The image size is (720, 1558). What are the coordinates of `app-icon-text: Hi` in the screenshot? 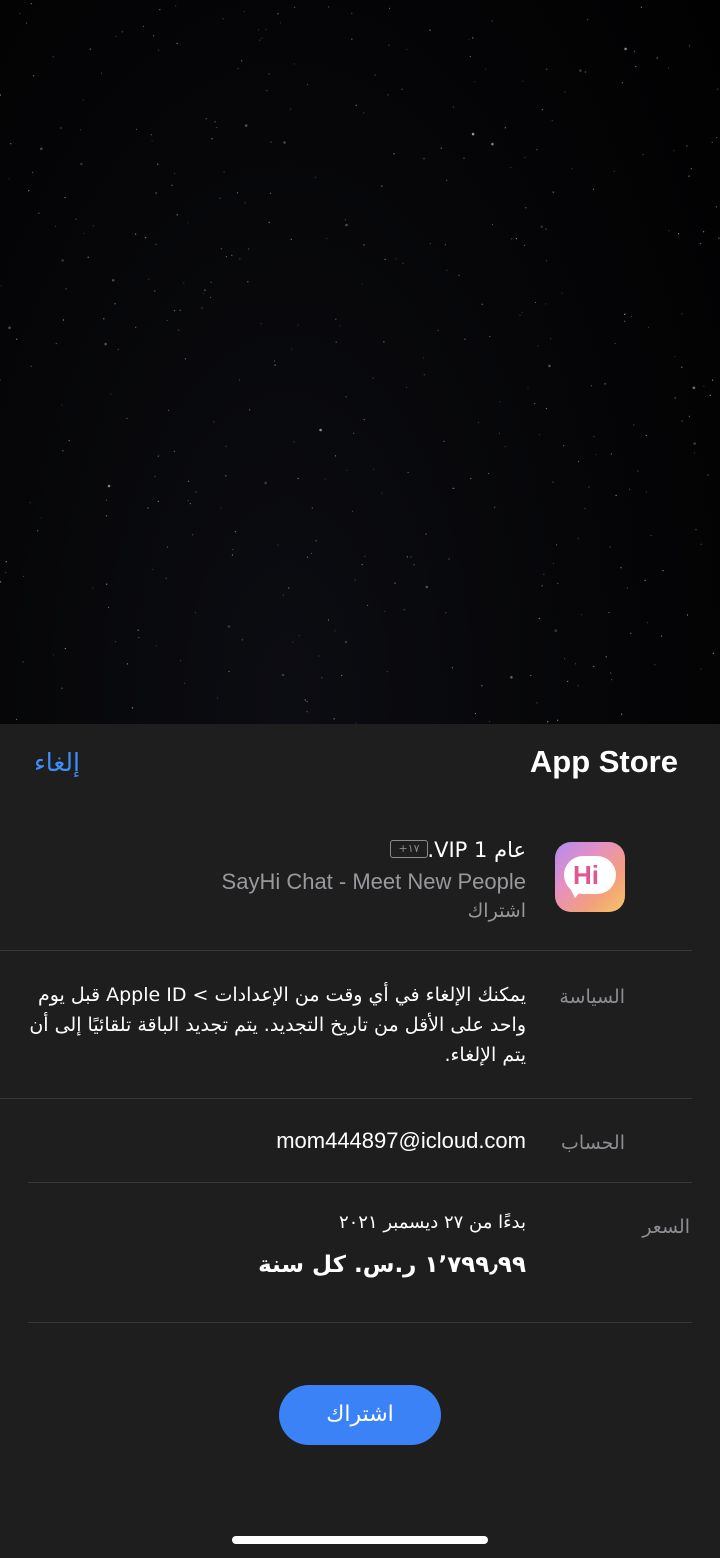 It's located at (586, 875).